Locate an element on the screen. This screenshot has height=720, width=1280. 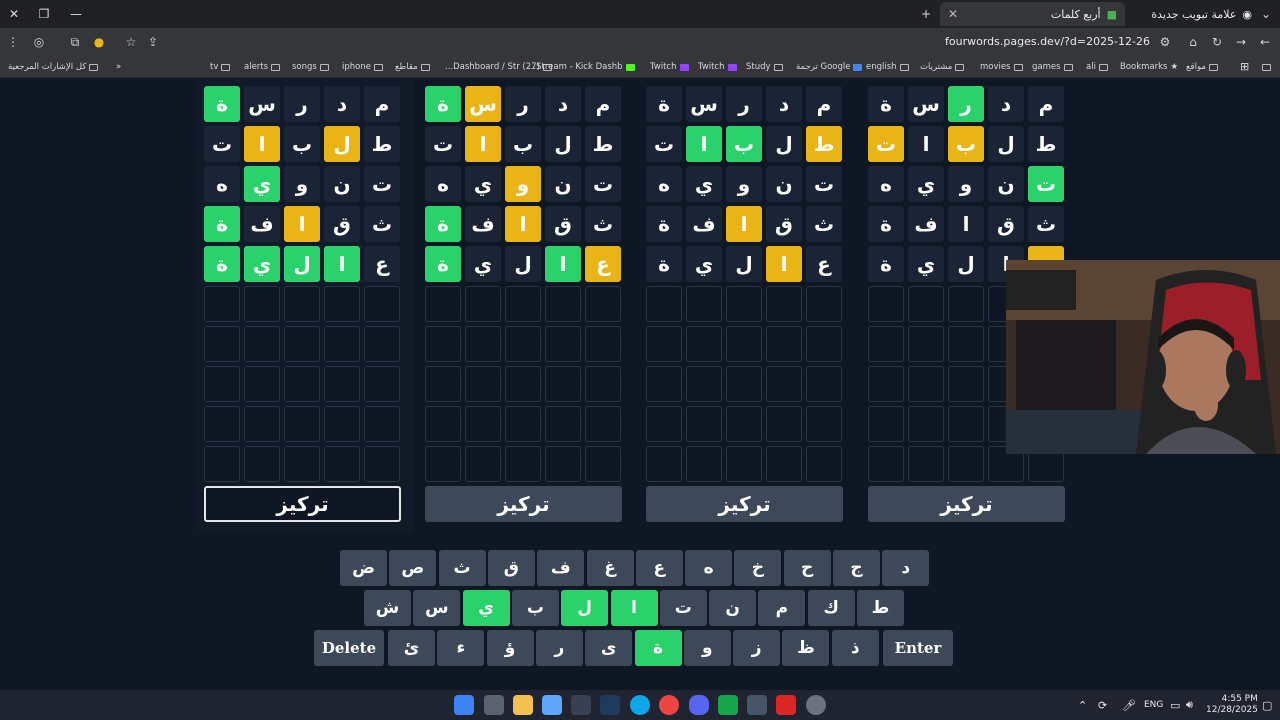
key: ب is located at coordinates (535, 608).